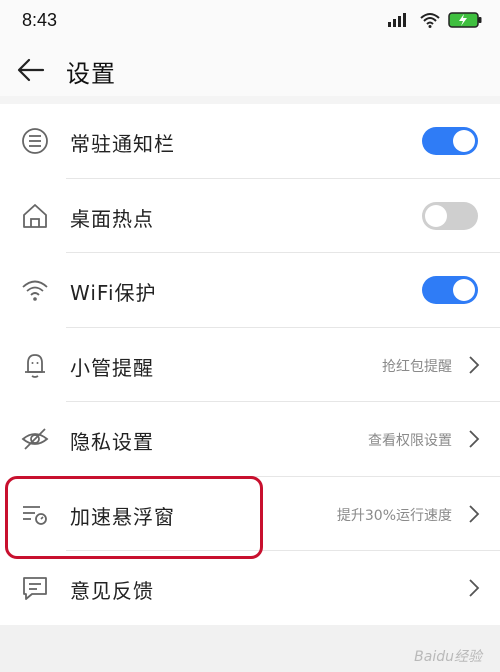  Describe the element at coordinates (450, 290) in the screenshot. I see `wifi-protection-toggle` at that location.